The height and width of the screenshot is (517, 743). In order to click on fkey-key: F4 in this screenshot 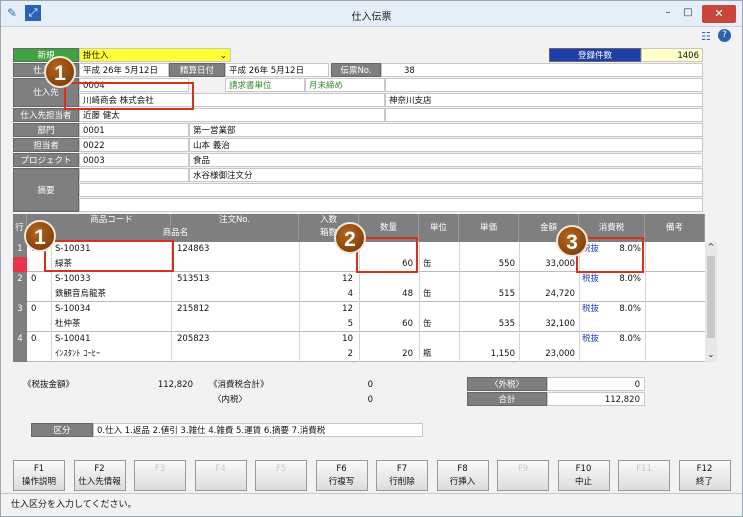, I will do `click(220, 469)`.